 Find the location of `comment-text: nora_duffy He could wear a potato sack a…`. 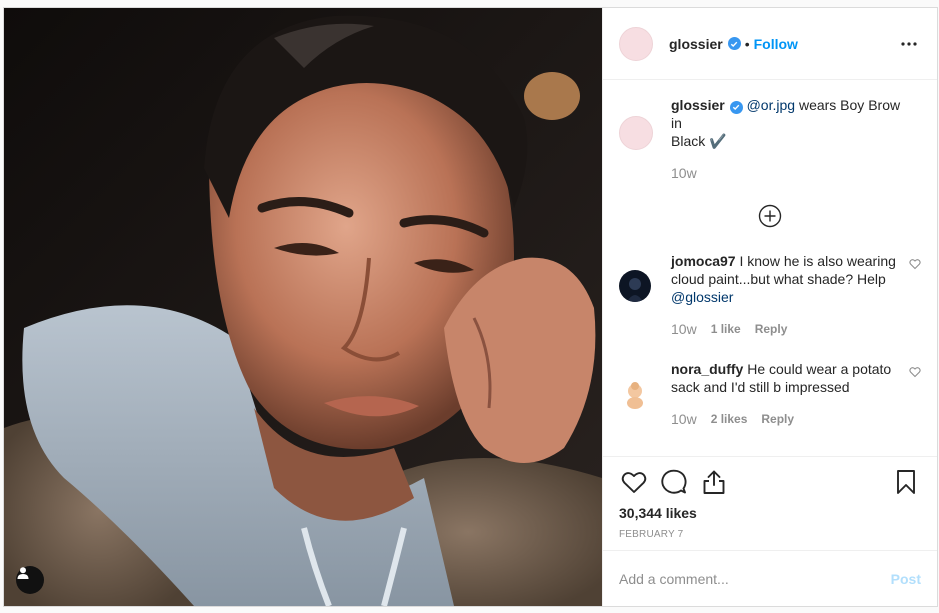

comment-text: nora_duffy He could wear a potato sack a… is located at coordinates (788, 378).